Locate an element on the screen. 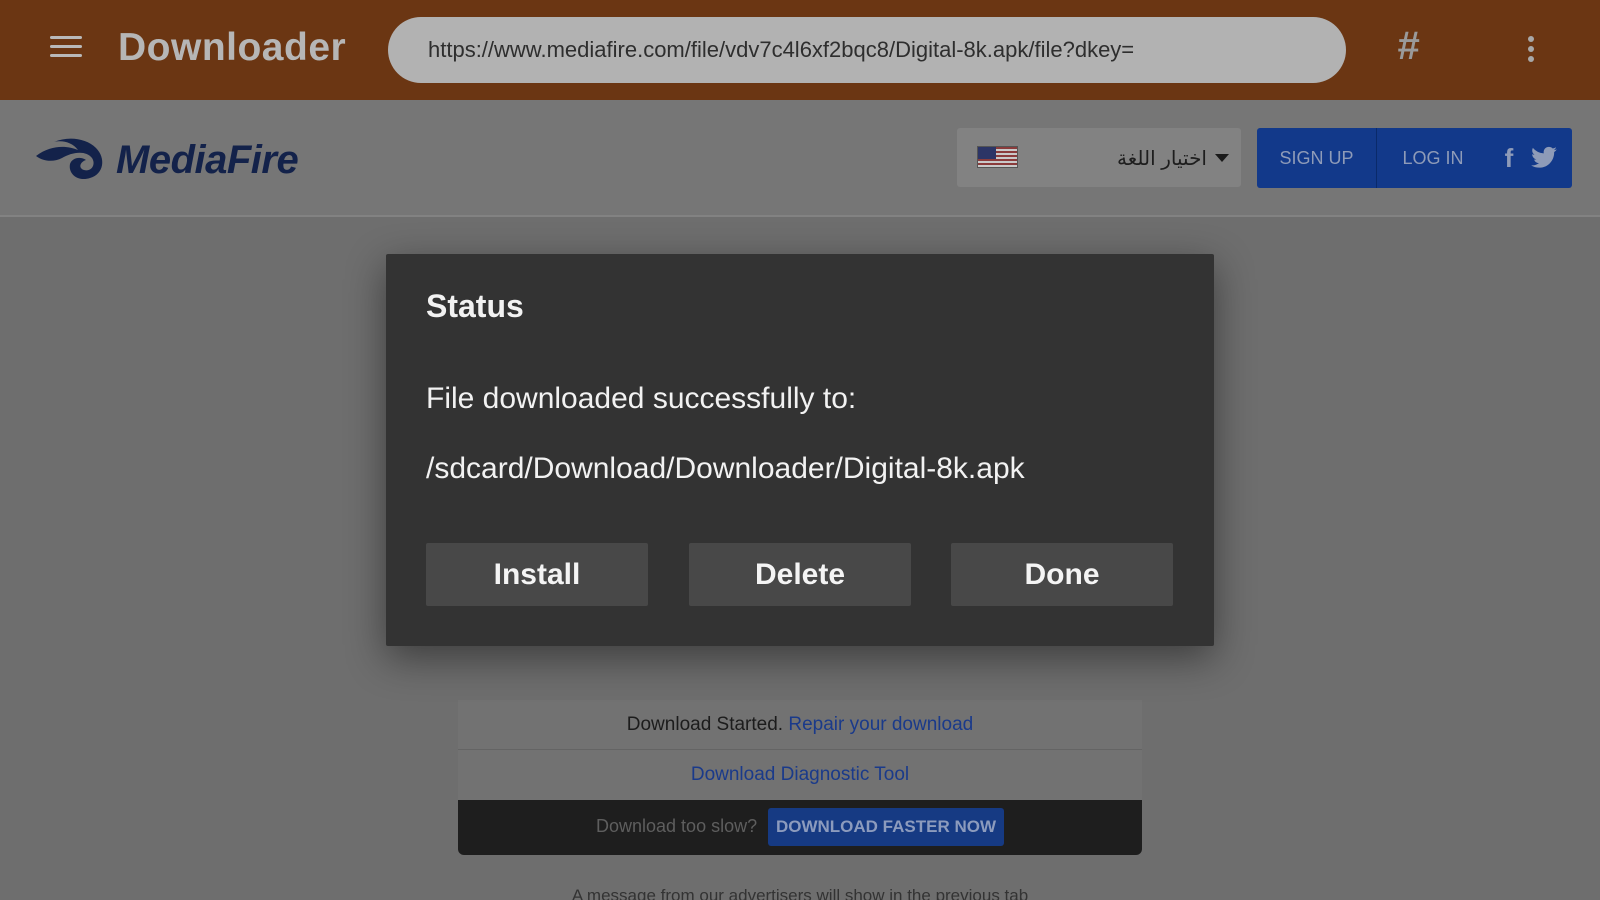 This screenshot has height=900, width=1600. download-started-text: Download Started. is located at coordinates (705, 724).